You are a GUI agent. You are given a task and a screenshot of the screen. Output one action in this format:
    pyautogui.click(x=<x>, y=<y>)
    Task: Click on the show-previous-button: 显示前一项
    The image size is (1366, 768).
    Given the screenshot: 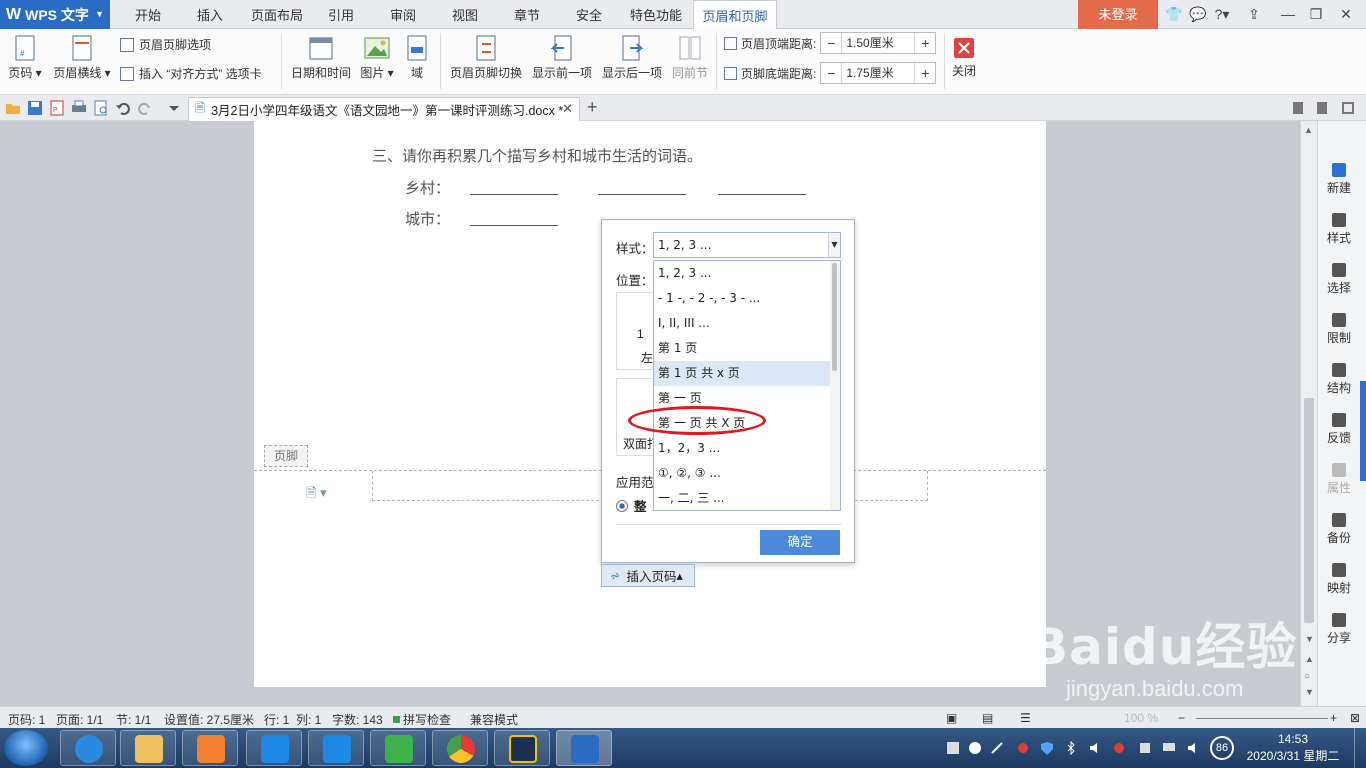 What is the action you would take?
    pyautogui.click(x=562, y=58)
    